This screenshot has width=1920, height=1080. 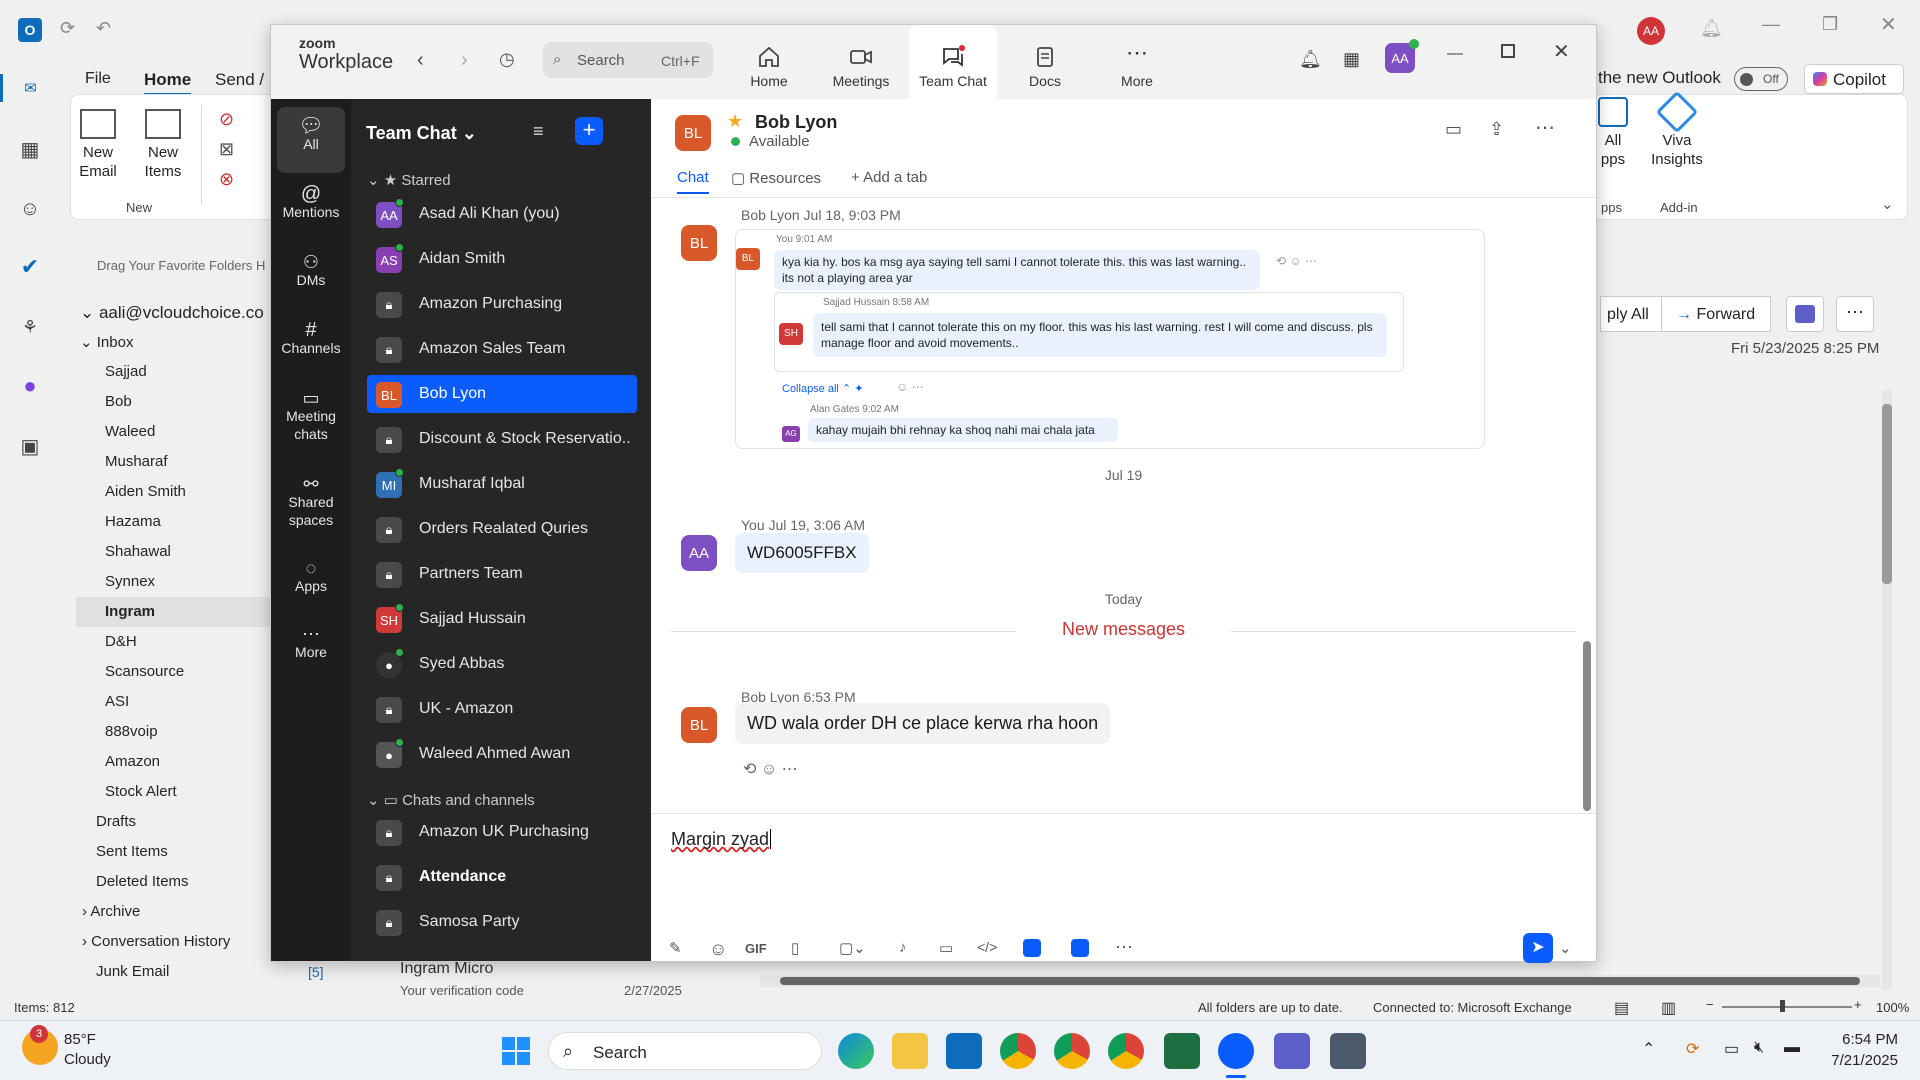 What do you see at coordinates (502, 529) in the screenshot?
I see `chat-item: 🔒︎ Orders Realated Quries` at bounding box center [502, 529].